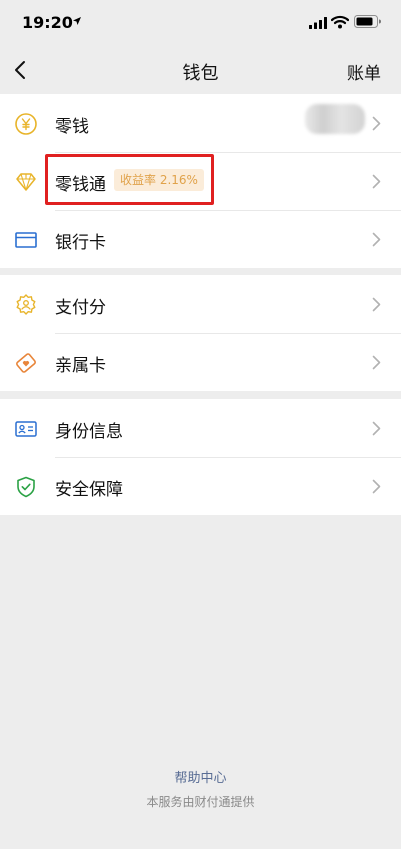  I want to click on list-item-bank-card: 银行卡, so click(200, 239).